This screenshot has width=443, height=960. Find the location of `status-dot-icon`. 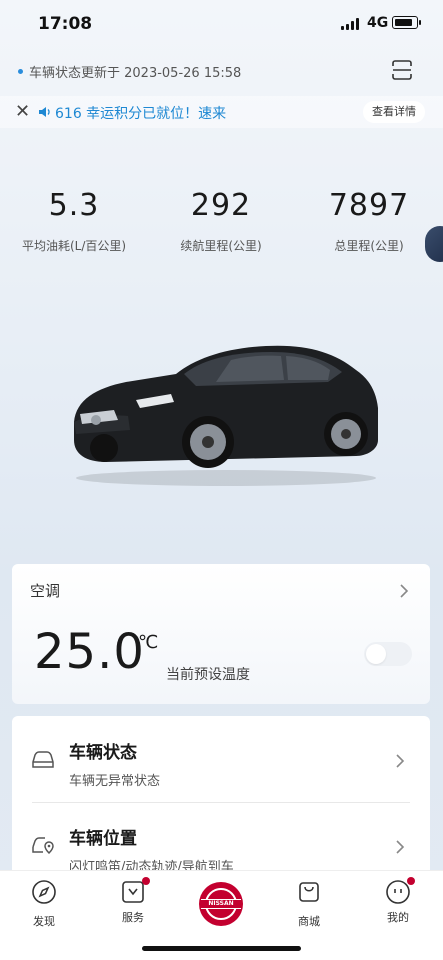

status-dot-icon is located at coordinates (20, 71).